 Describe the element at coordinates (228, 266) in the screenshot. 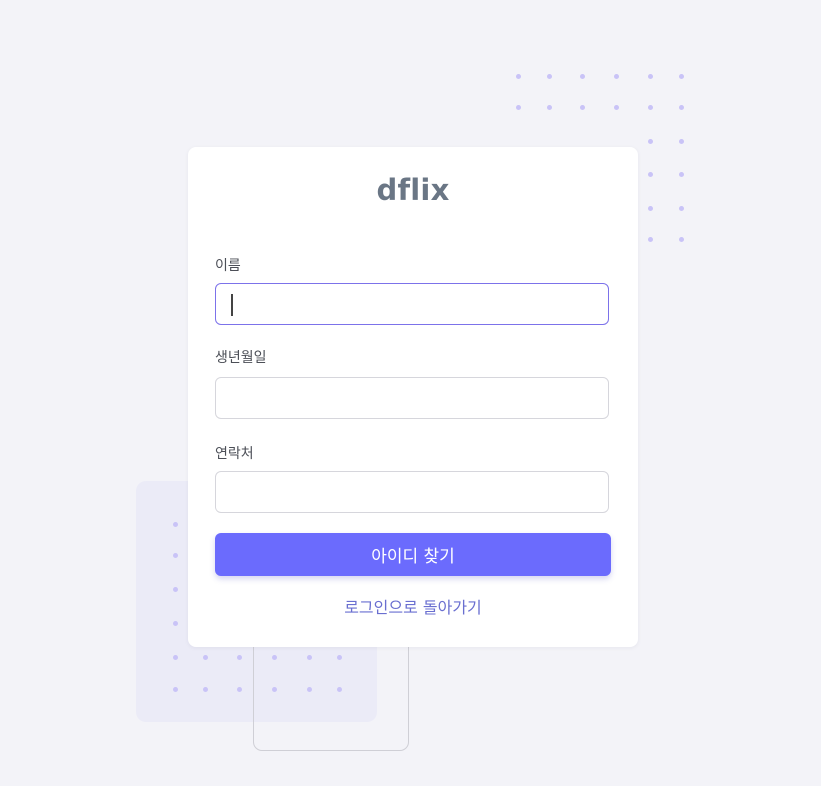

I see `name-label: 이름` at that location.